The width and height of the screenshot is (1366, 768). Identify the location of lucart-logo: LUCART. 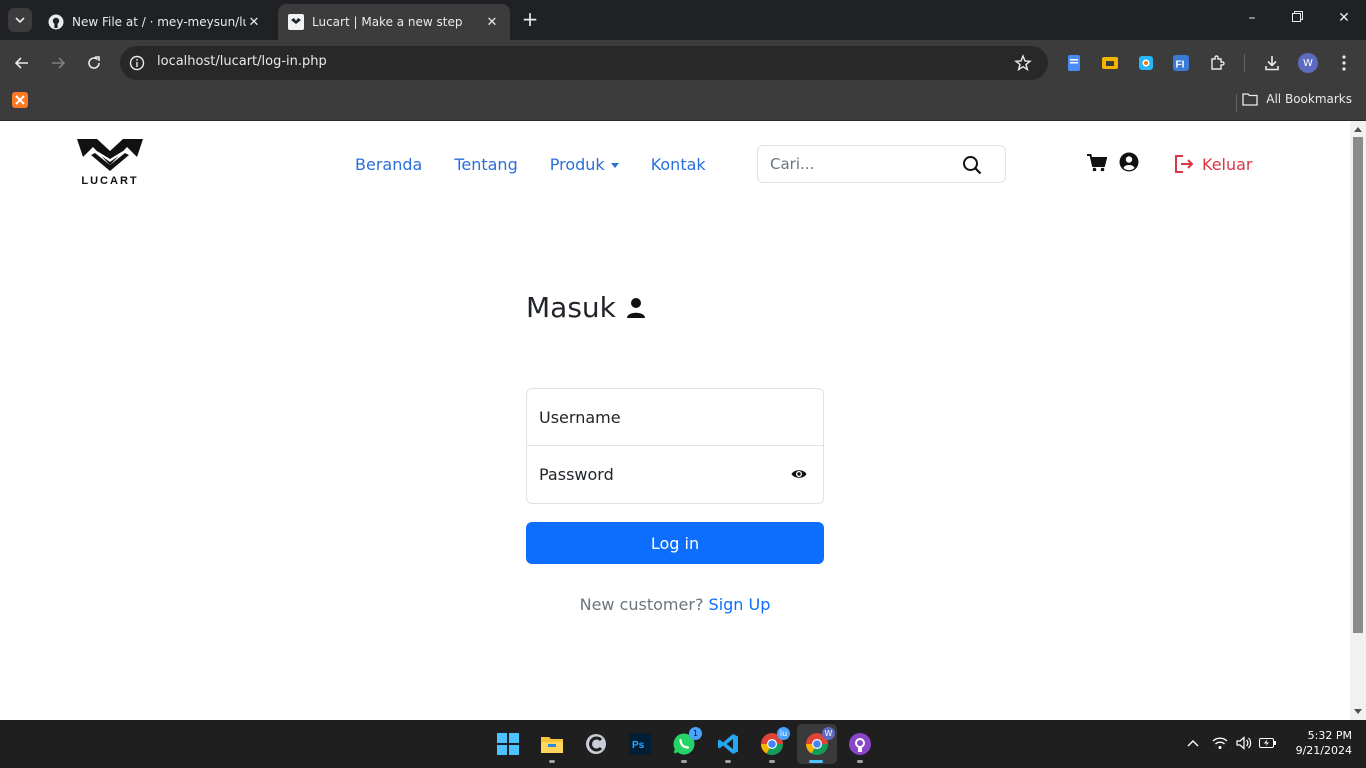
(110, 163).